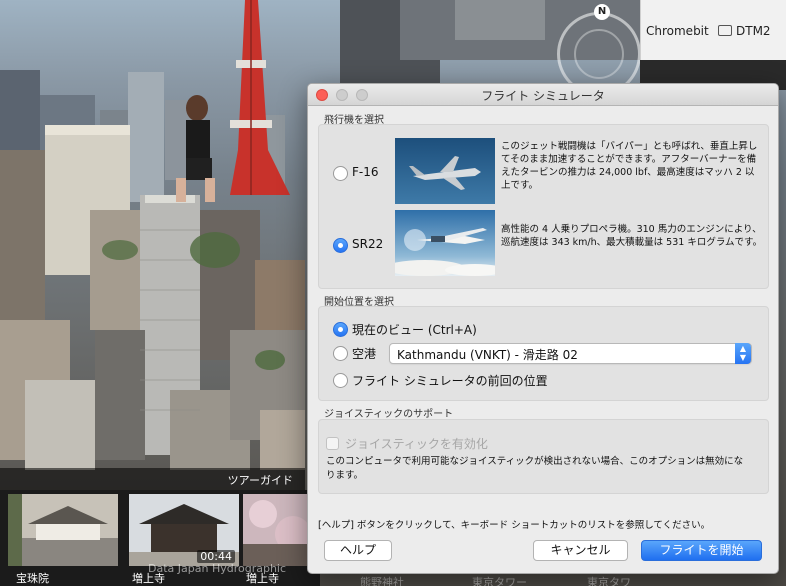 Image resolution: width=786 pixels, height=586 pixels. I want to click on chevron-updown-icon: ▲ ▼, so click(743, 353).